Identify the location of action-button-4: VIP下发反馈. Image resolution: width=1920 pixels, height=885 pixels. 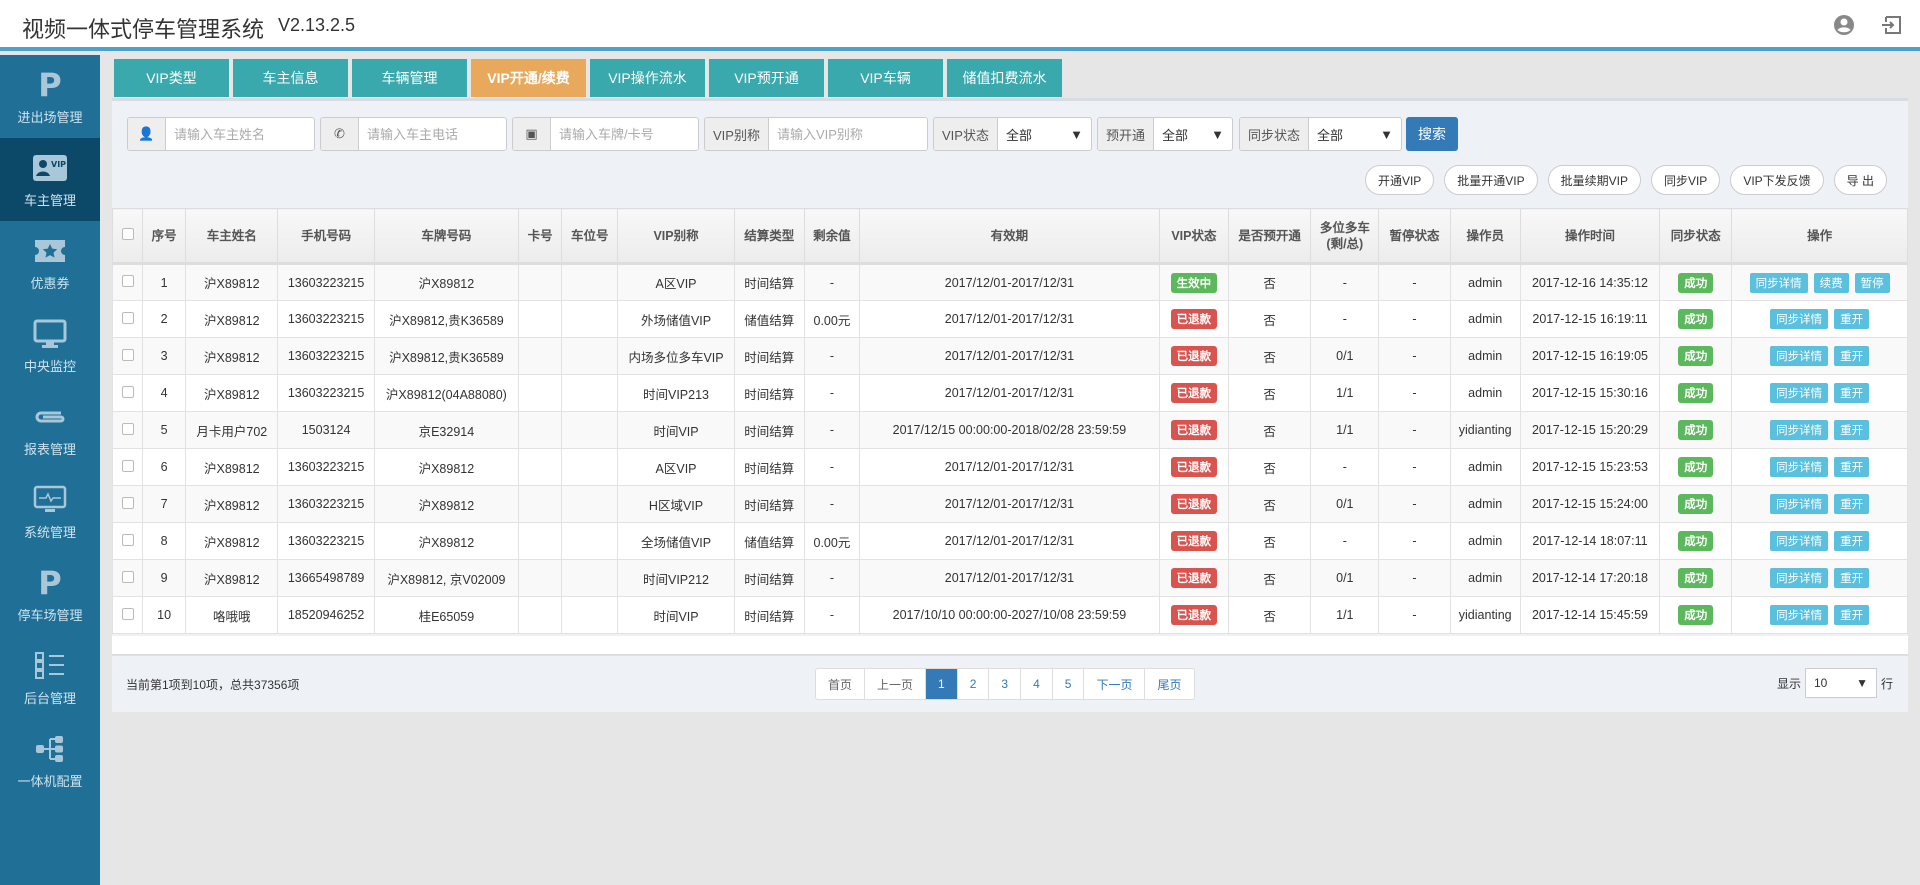
(1777, 180).